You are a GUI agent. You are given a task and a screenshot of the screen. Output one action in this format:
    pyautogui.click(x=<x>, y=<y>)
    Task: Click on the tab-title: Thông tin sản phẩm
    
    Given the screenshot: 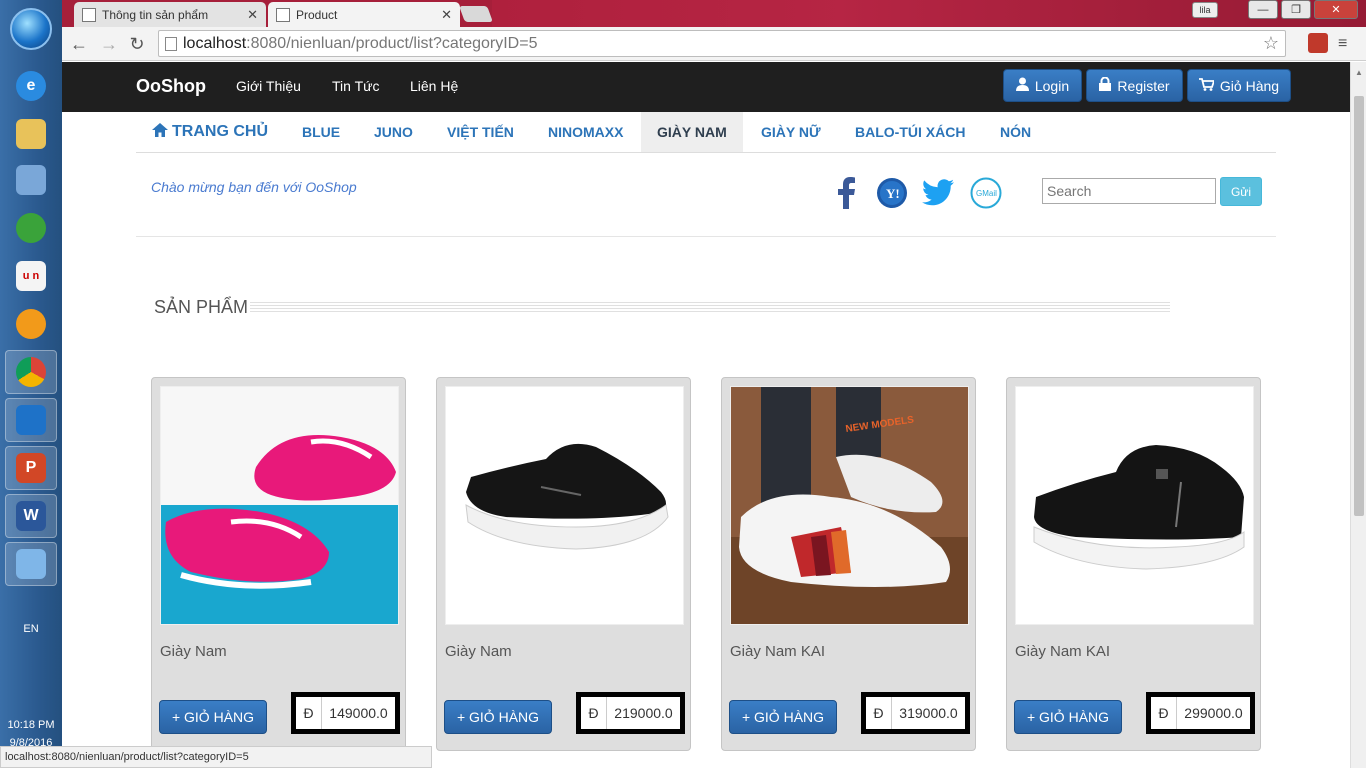 What is the action you would take?
    pyautogui.click(x=155, y=14)
    